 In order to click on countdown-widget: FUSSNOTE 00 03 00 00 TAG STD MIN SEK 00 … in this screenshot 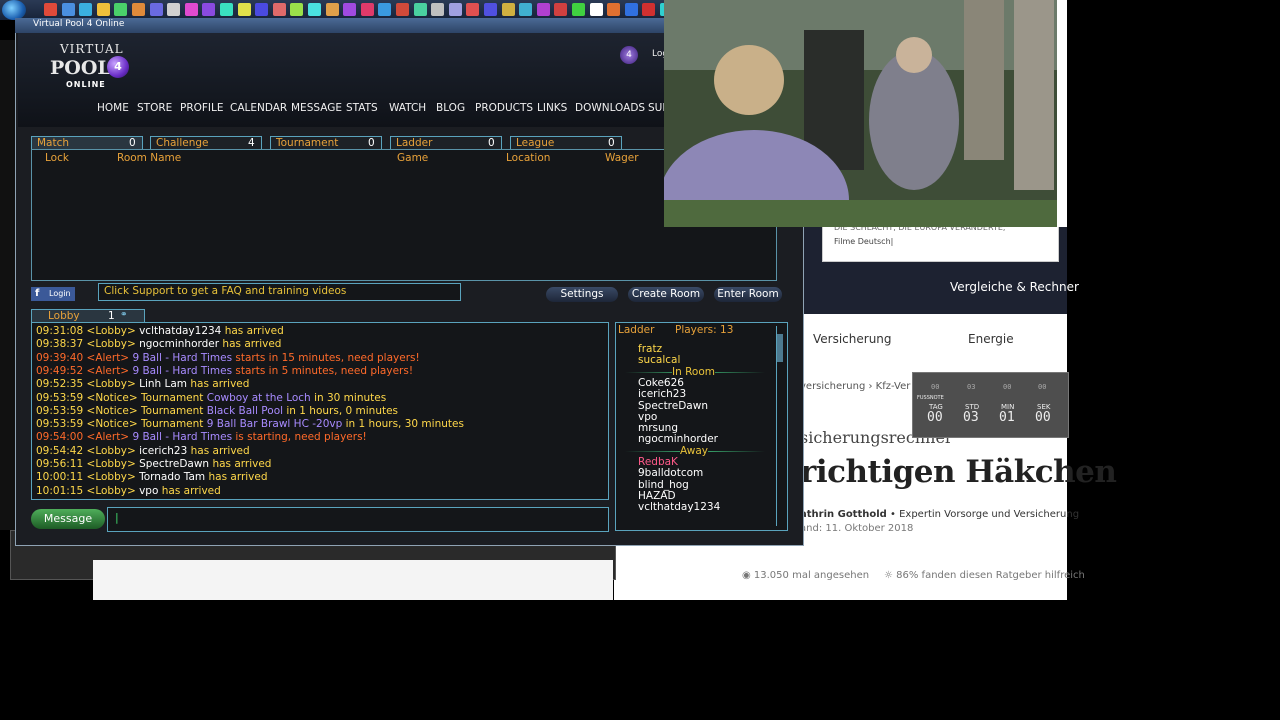, I will do `click(990, 405)`.